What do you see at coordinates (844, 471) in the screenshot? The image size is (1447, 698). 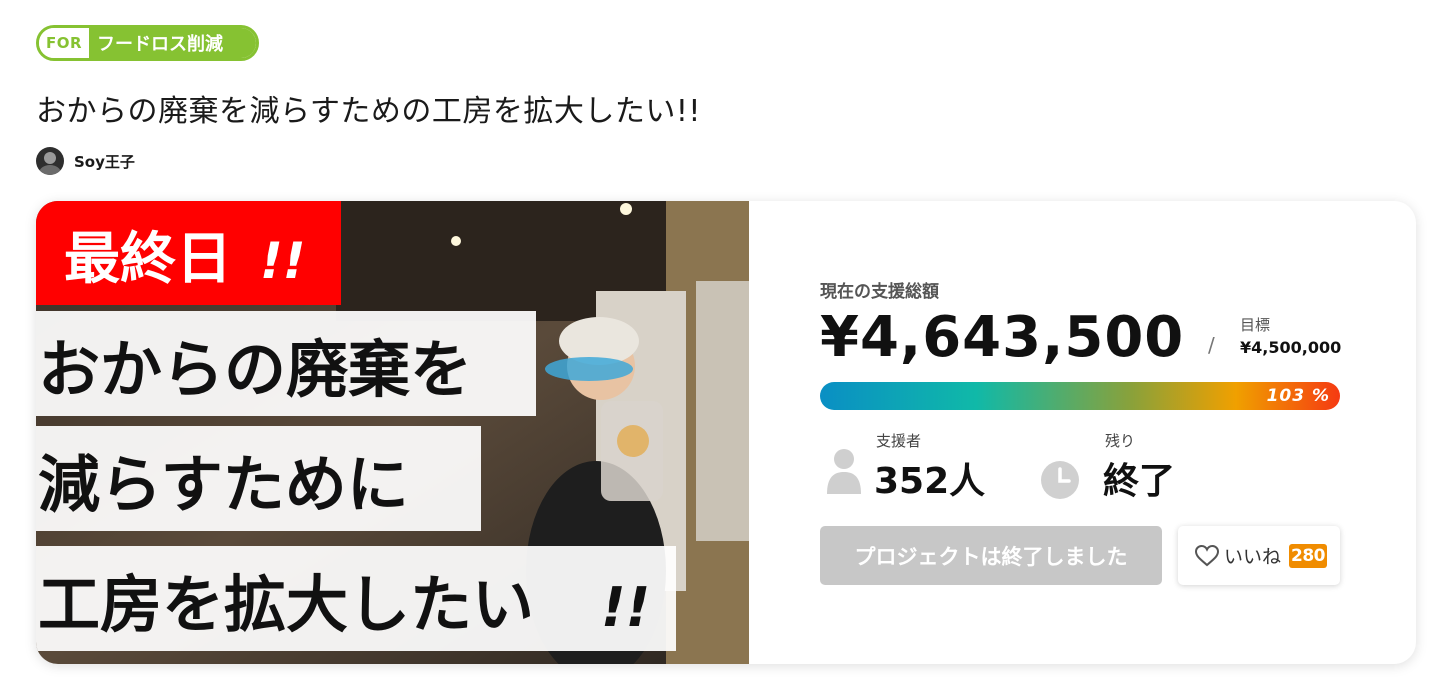 I see `person-icon` at bounding box center [844, 471].